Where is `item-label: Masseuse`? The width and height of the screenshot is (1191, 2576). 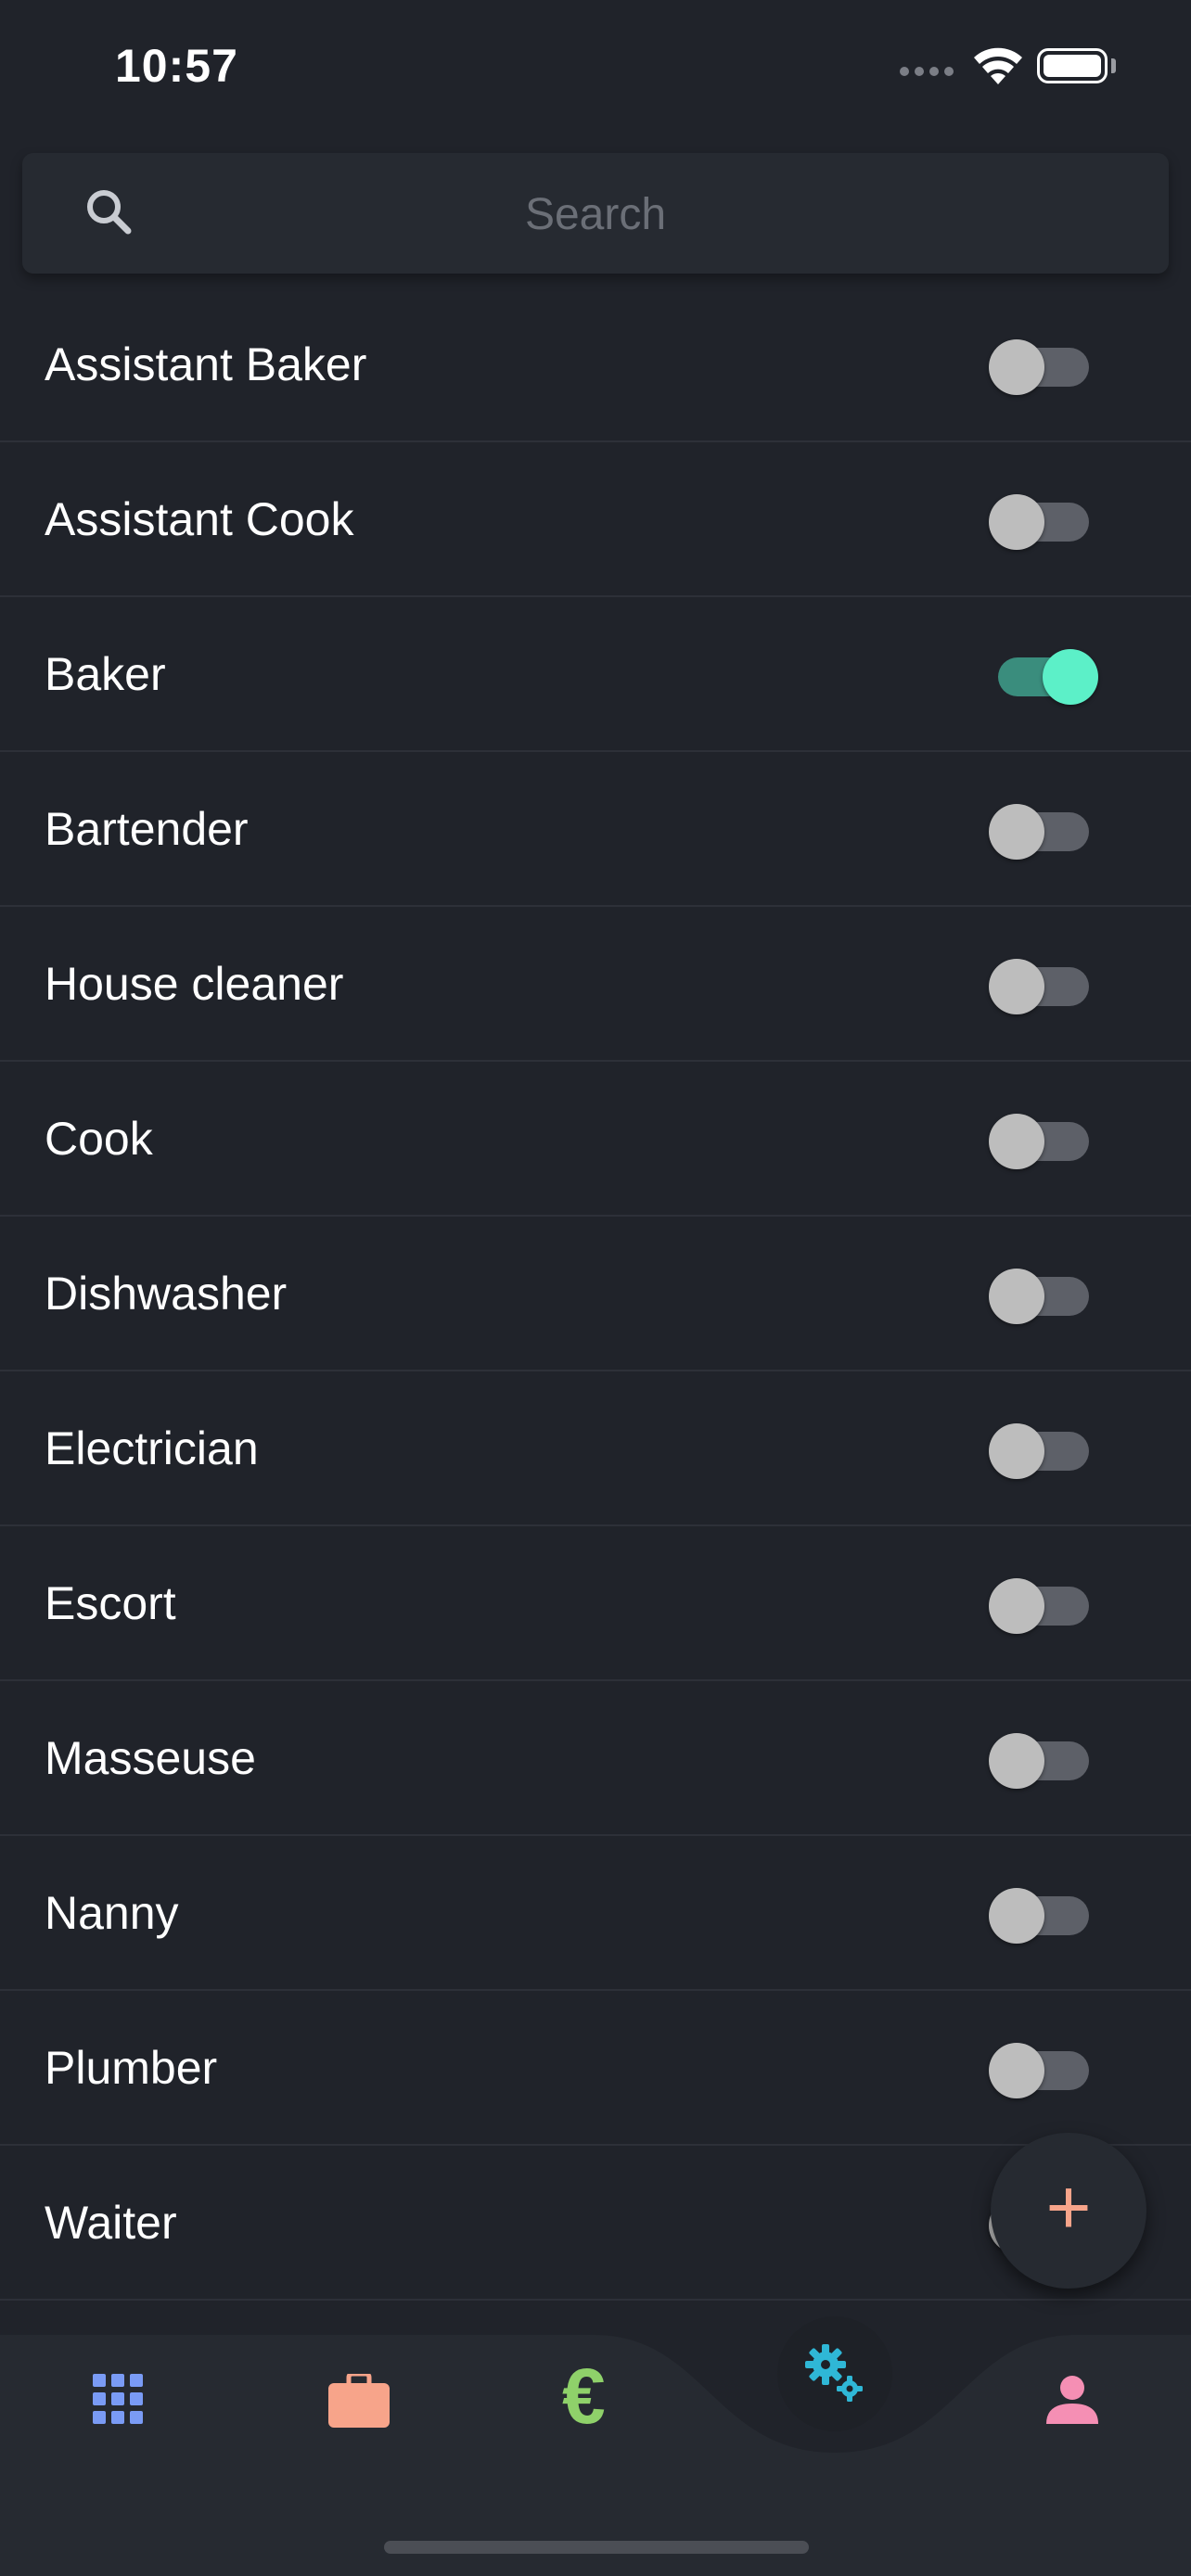
item-label: Masseuse is located at coordinates (151, 1758).